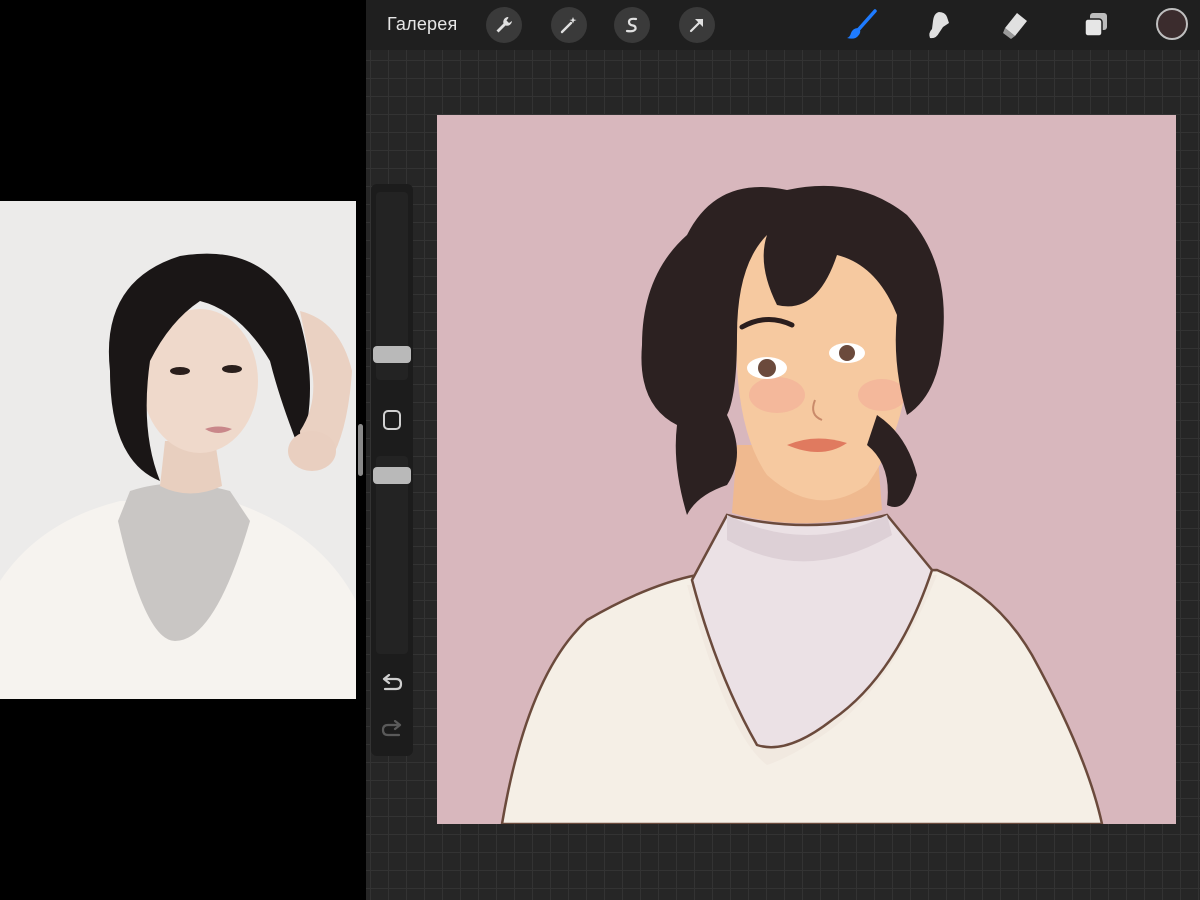  I want to click on eraser-tool, so click(1015, 25).